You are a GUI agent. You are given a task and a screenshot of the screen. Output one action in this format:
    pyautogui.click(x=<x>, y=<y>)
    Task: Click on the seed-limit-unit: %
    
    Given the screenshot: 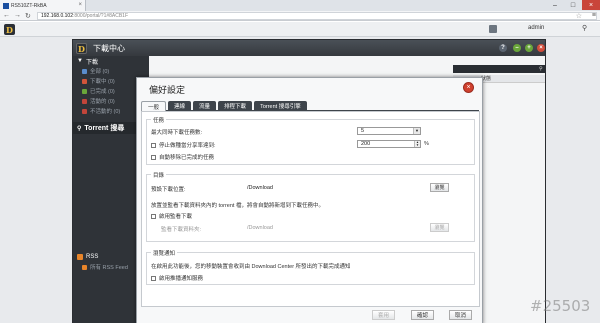 What is the action you would take?
    pyautogui.click(x=426, y=144)
    